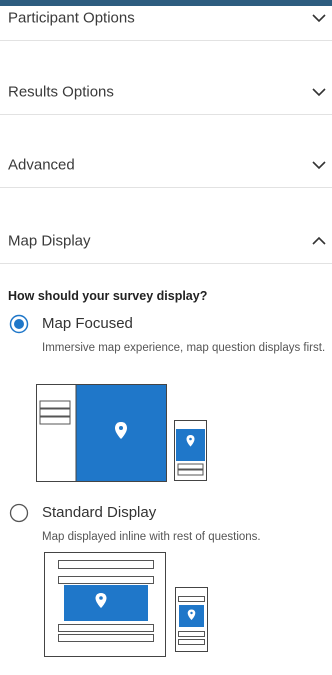 This screenshot has height=675, width=332. I want to click on accordion-advanced: Advanced, so click(166, 165).